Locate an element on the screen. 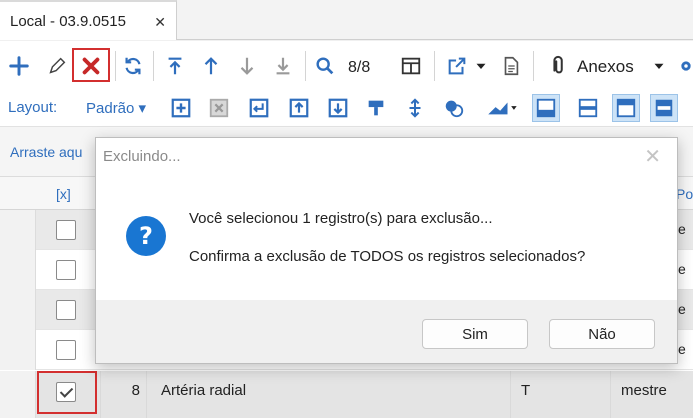 This screenshot has height=418, width=693. export-dropdown-icon is located at coordinates (481, 66).